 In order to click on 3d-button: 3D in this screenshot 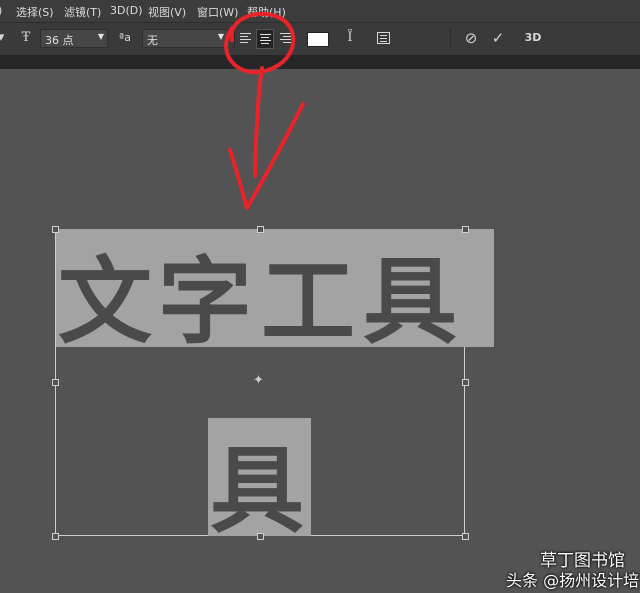, I will do `click(533, 38)`.